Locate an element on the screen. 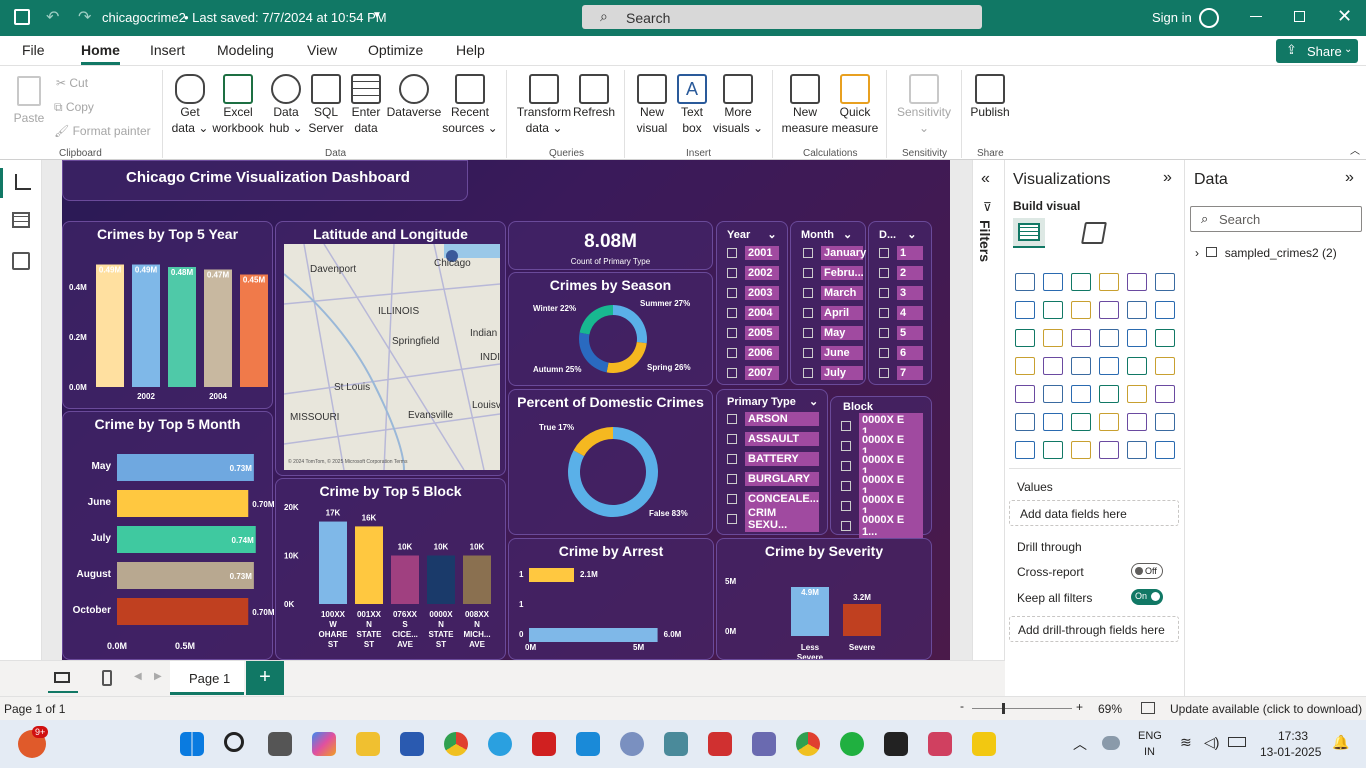 This screenshot has width=1366, height=768. slicer-item: 4 is located at coordinates (901, 313).